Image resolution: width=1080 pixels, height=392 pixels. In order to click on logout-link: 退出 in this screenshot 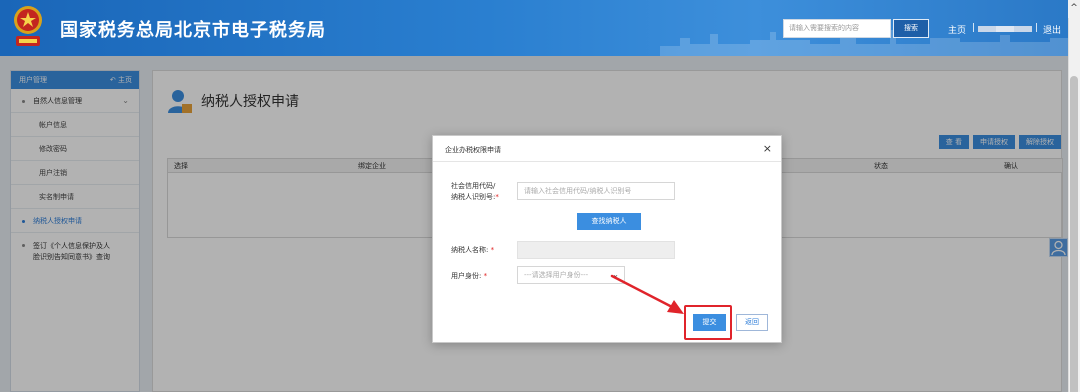, I will do `click(1052, 29)`.